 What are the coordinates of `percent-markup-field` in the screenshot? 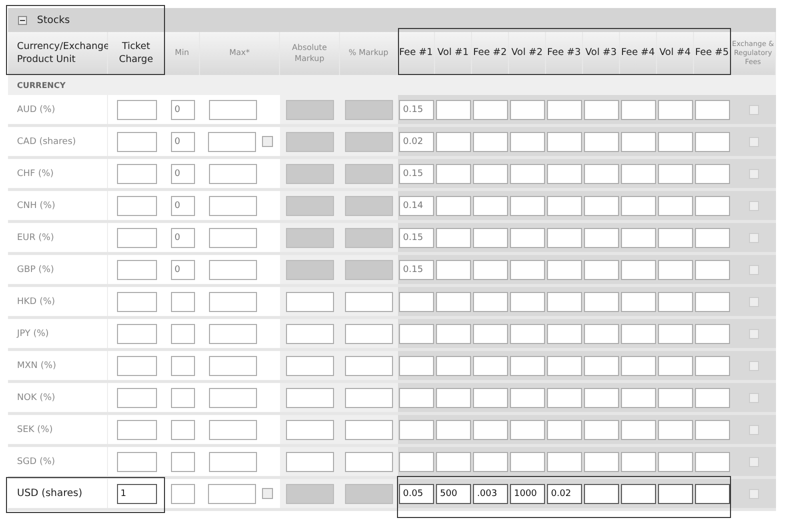 It's located at (369, 462).